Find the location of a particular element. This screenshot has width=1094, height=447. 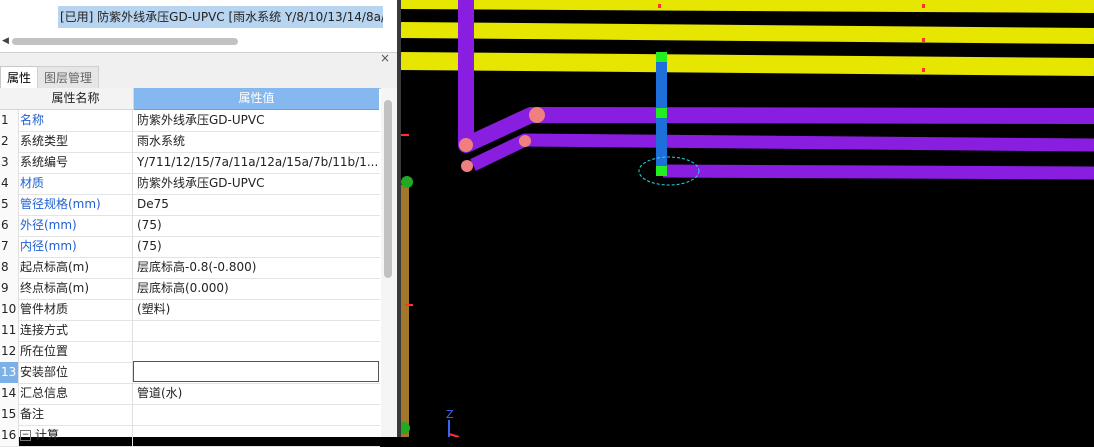

table-row: 11 连接方式 is located at coordinates (190, 331).